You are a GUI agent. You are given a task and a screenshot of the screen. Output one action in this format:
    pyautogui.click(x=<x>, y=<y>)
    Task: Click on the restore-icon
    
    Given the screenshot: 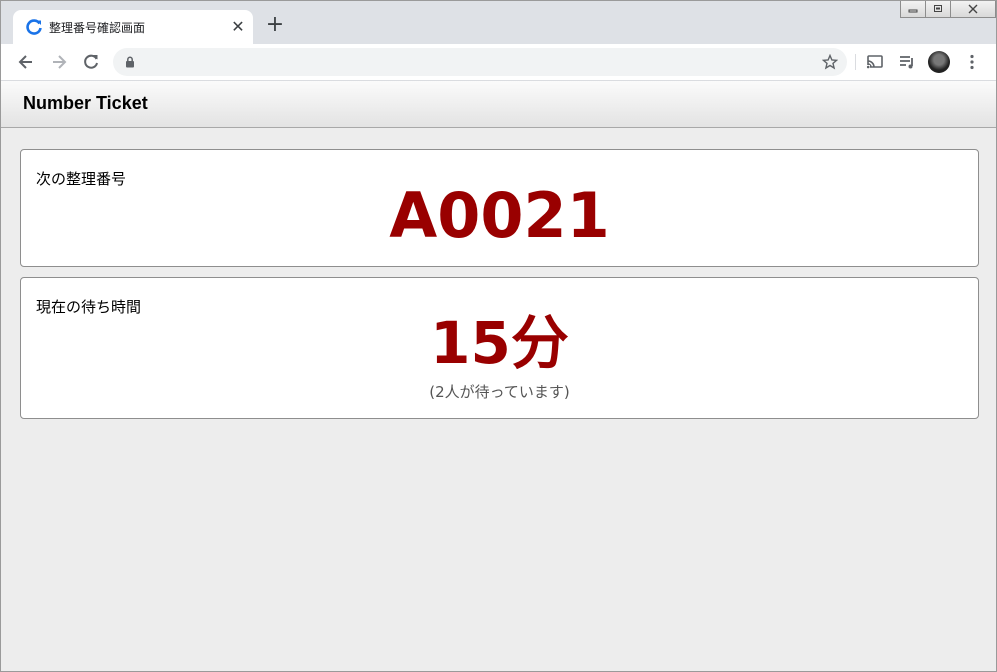 What is the action you would take?
    pyautogui.click(x=938, y=8)
    